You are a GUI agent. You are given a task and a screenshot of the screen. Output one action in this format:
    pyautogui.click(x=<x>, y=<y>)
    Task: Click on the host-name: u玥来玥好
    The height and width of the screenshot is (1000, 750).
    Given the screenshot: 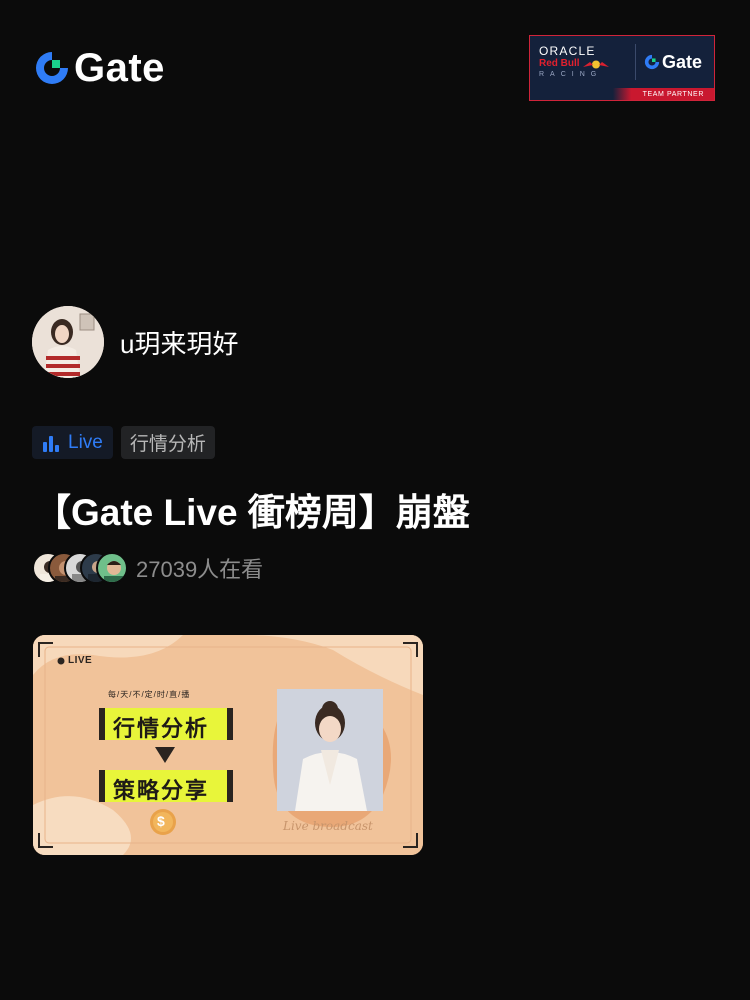 What is the action you would take?
    pyautogui.click(x=179, y=342)
    